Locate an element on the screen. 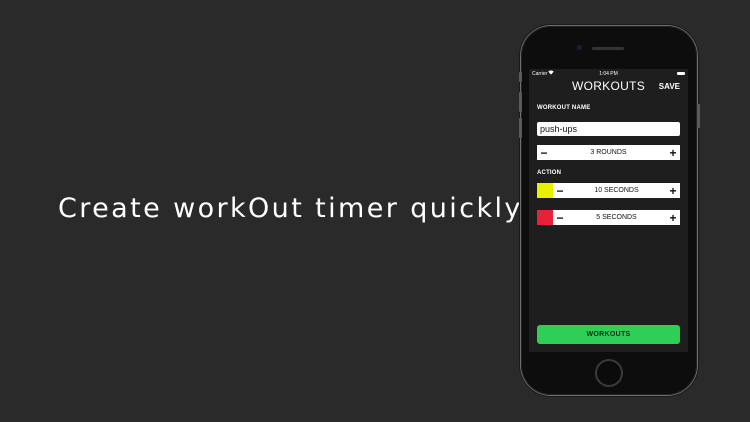 This screenshot has width=750, height=422. workout-name-label: WORKOUT NAME is located at coordinates (564, 108).